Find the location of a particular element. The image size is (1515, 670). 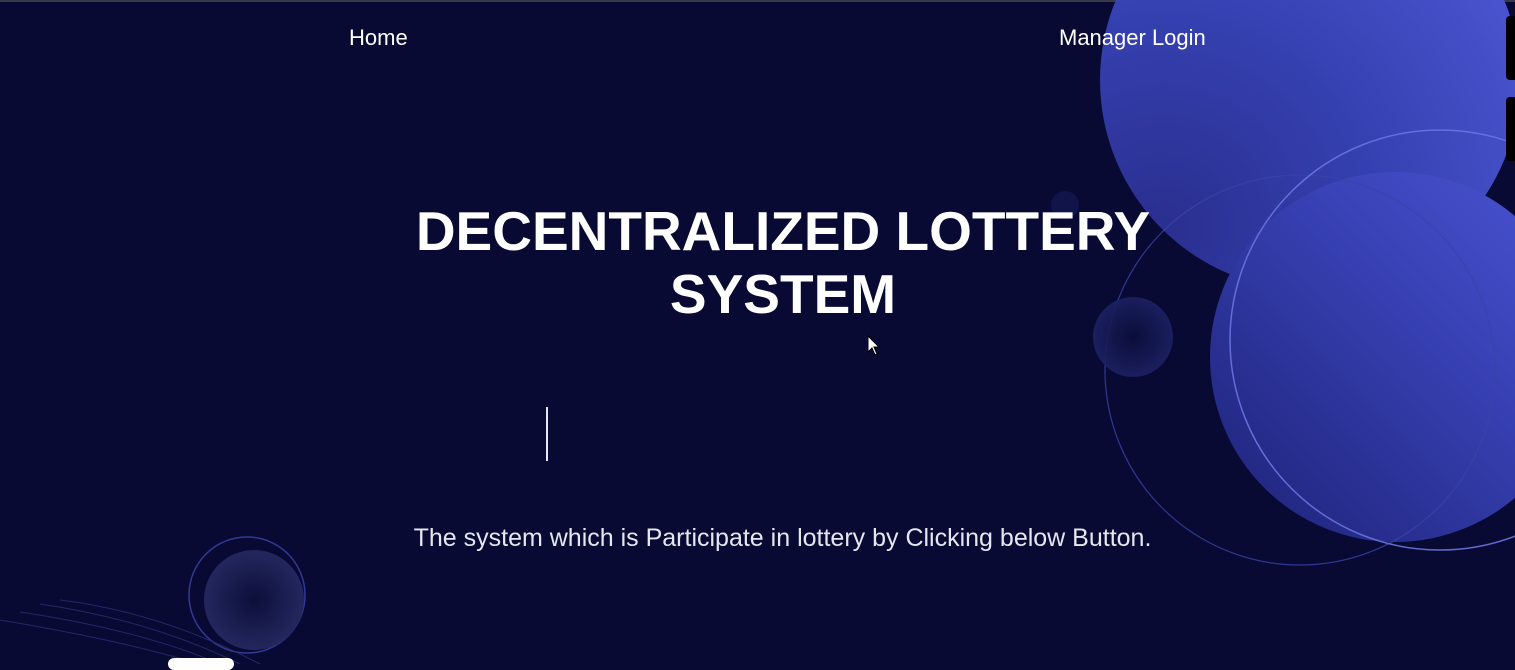

participate-button is located at coordinates (201, 664).